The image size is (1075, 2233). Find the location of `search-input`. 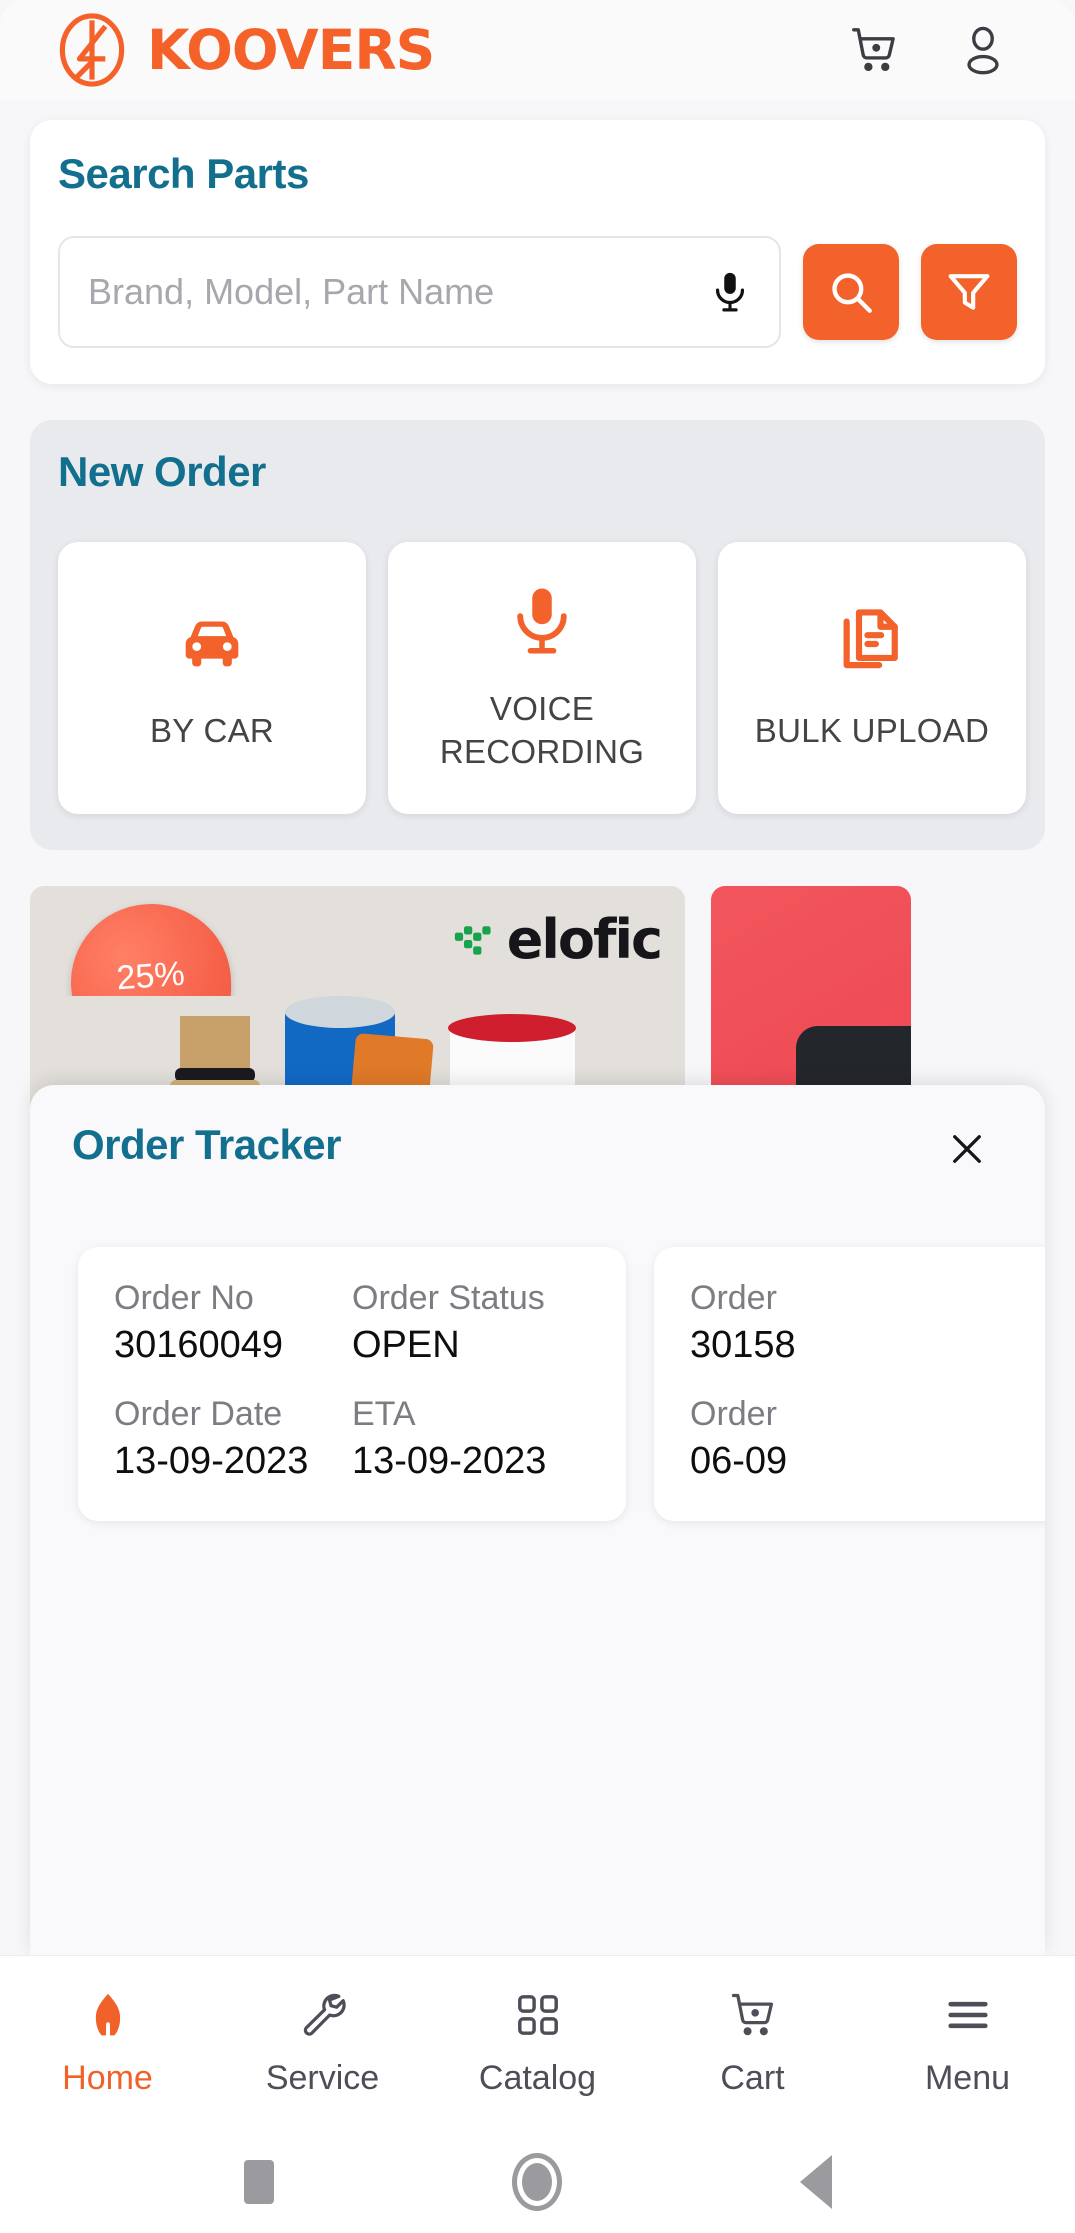

search-input is located at coordinates (397, 292).